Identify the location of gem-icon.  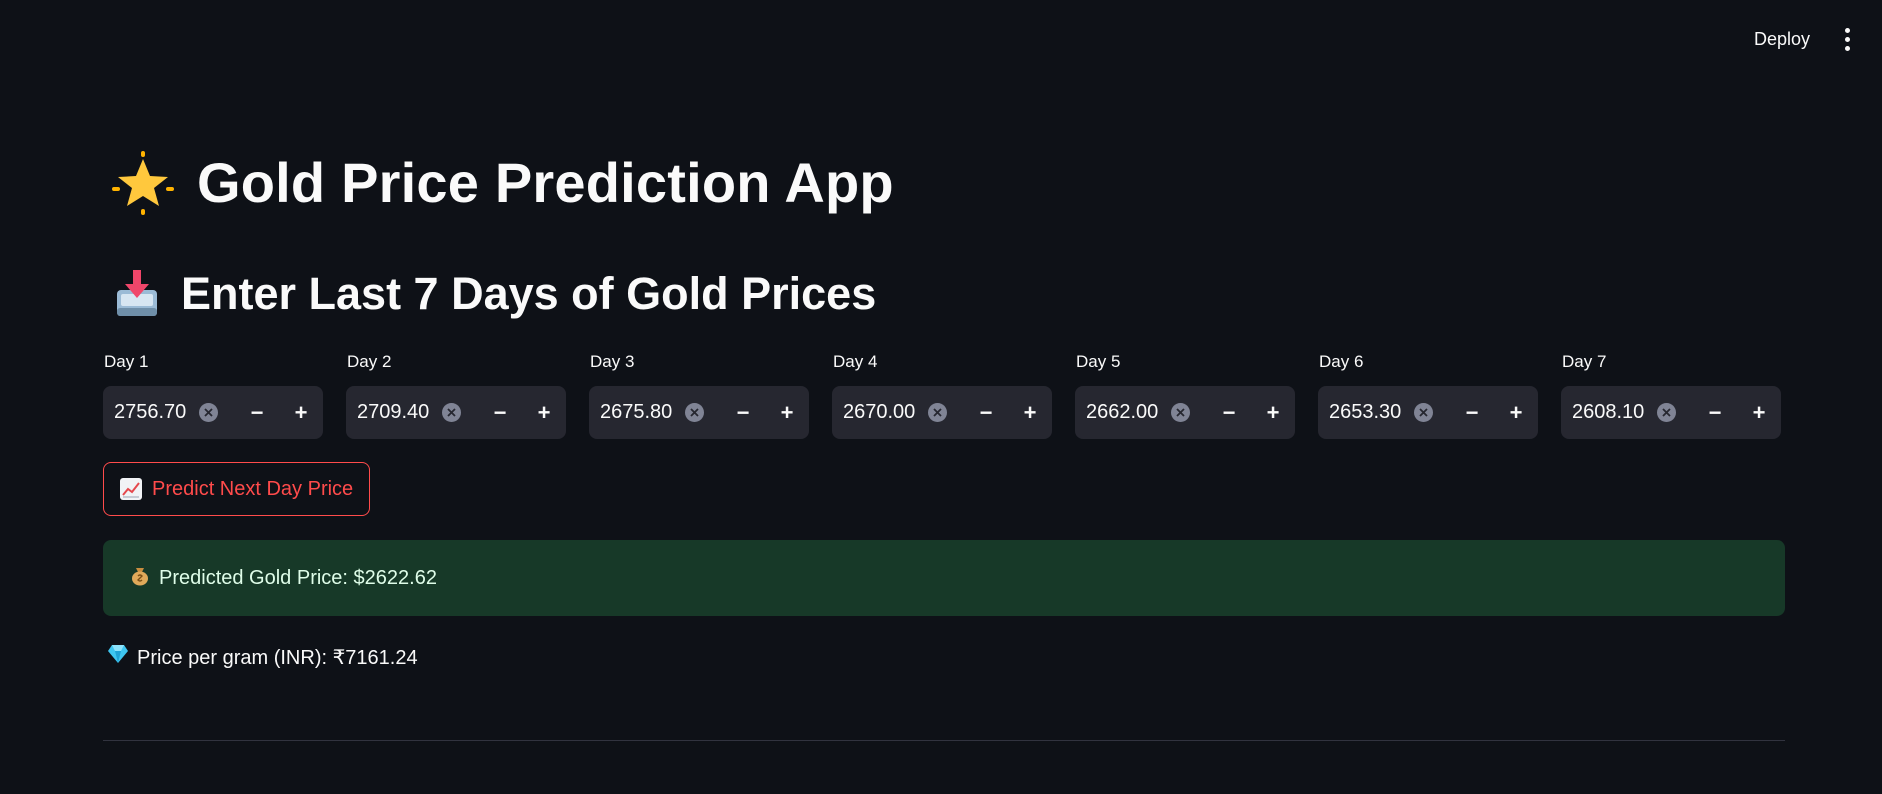
(118, 657).